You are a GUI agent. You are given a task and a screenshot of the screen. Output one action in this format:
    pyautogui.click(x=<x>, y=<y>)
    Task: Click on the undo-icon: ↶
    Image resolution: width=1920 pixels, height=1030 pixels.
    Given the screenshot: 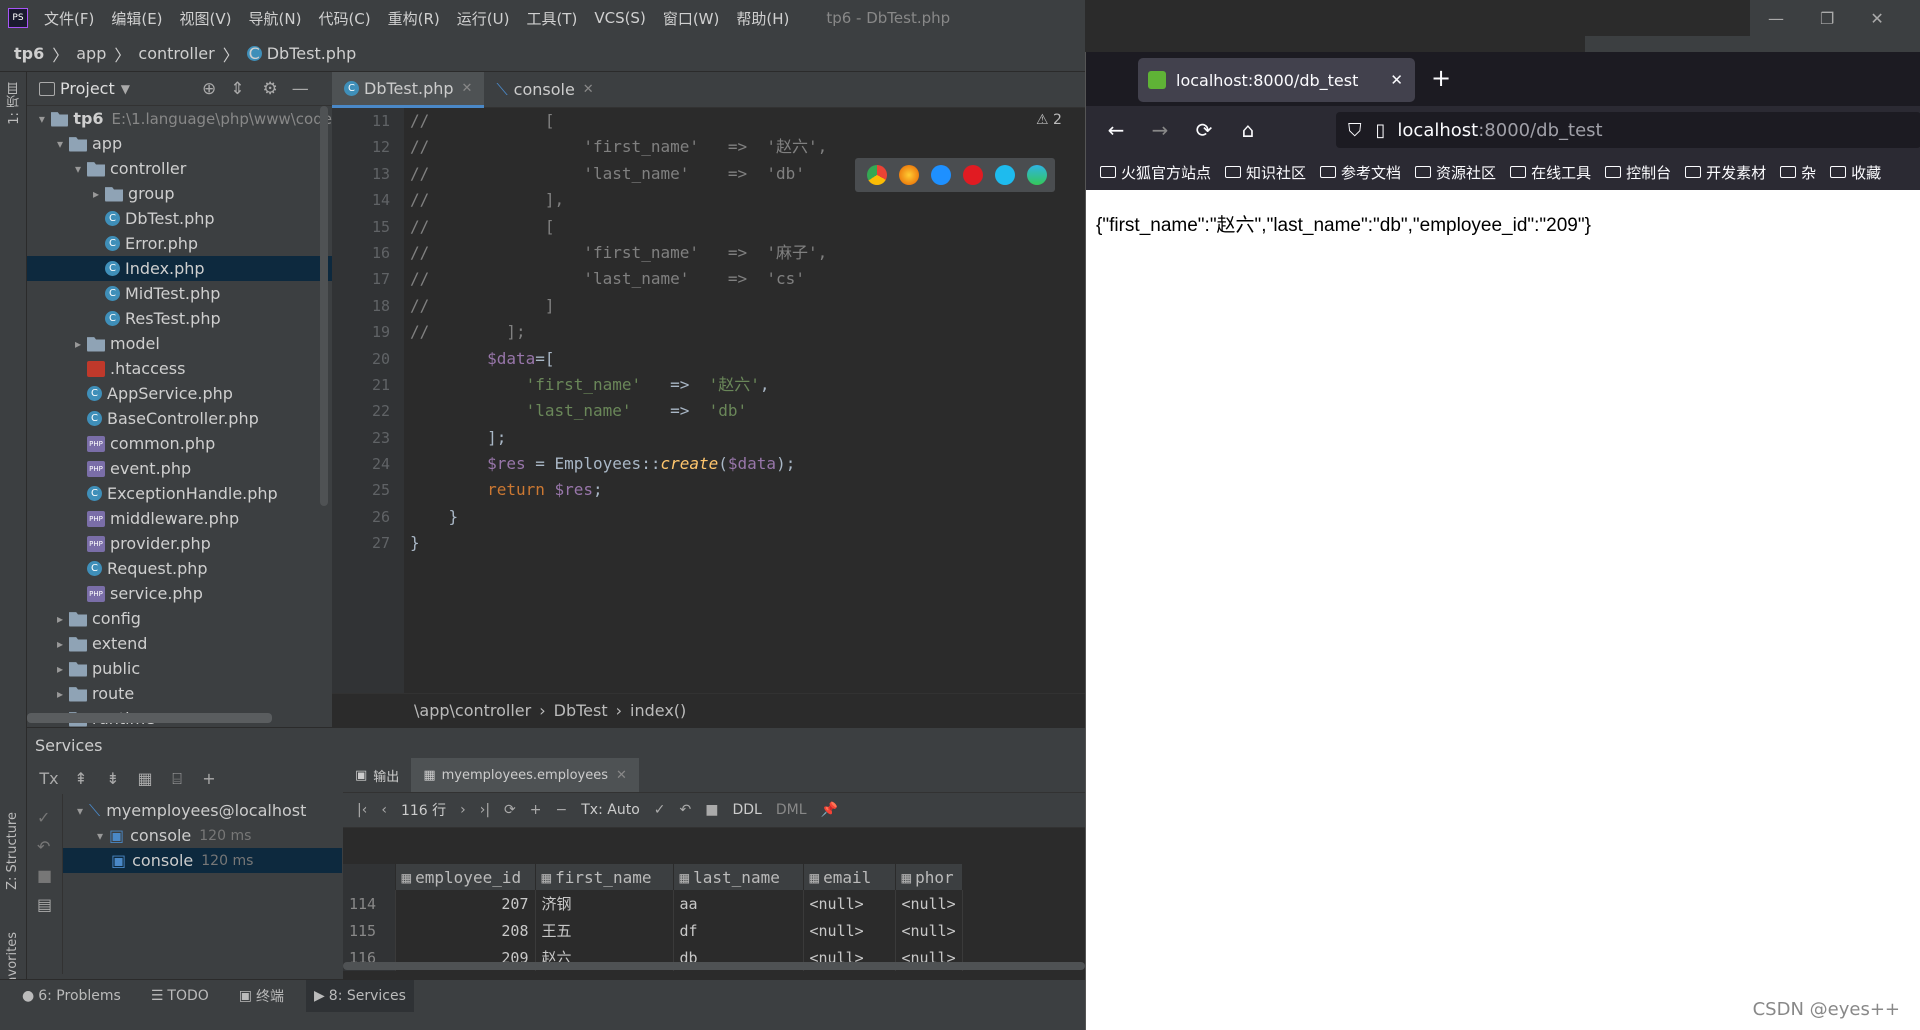 What is the action you would take?
    pyautogui.click(x=49, y=846)
    